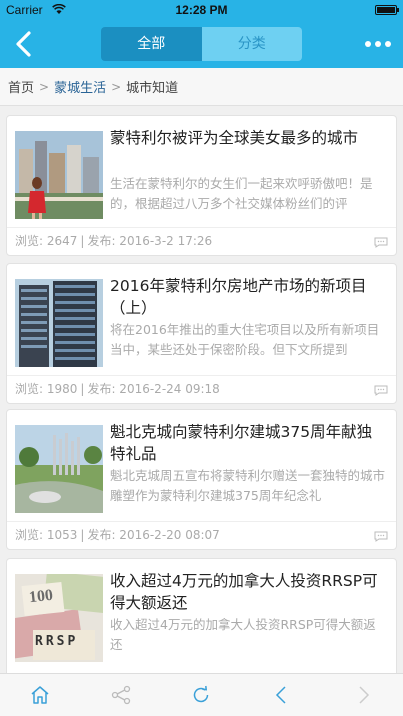 The width and height of the screenshot is (403, 716). What do you see at coordinates (59, 618) in the screenshot?
I see `article-thumbnail: 100 RRSP` at bounding box center [59, 618].